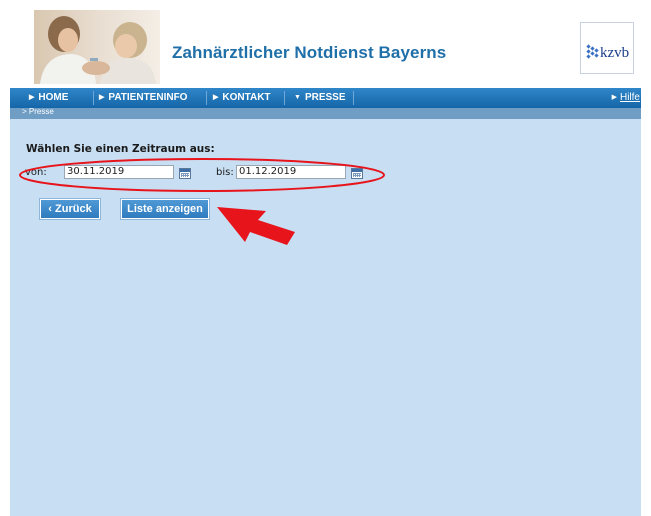  I want to click on help-link: ▶ Hilfe, so click(626, 98).